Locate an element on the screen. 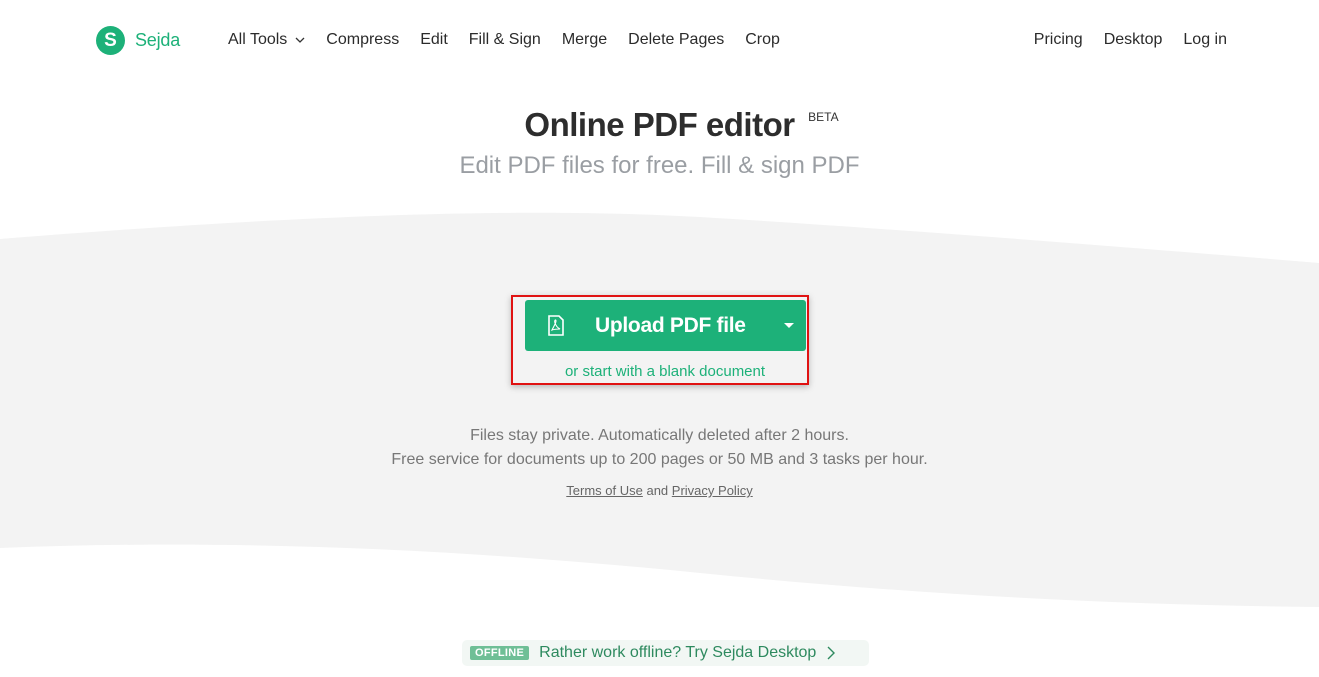 The width and height of the screenshot is (1319, 677). legal-and: and is located at coordinates (657, 490).